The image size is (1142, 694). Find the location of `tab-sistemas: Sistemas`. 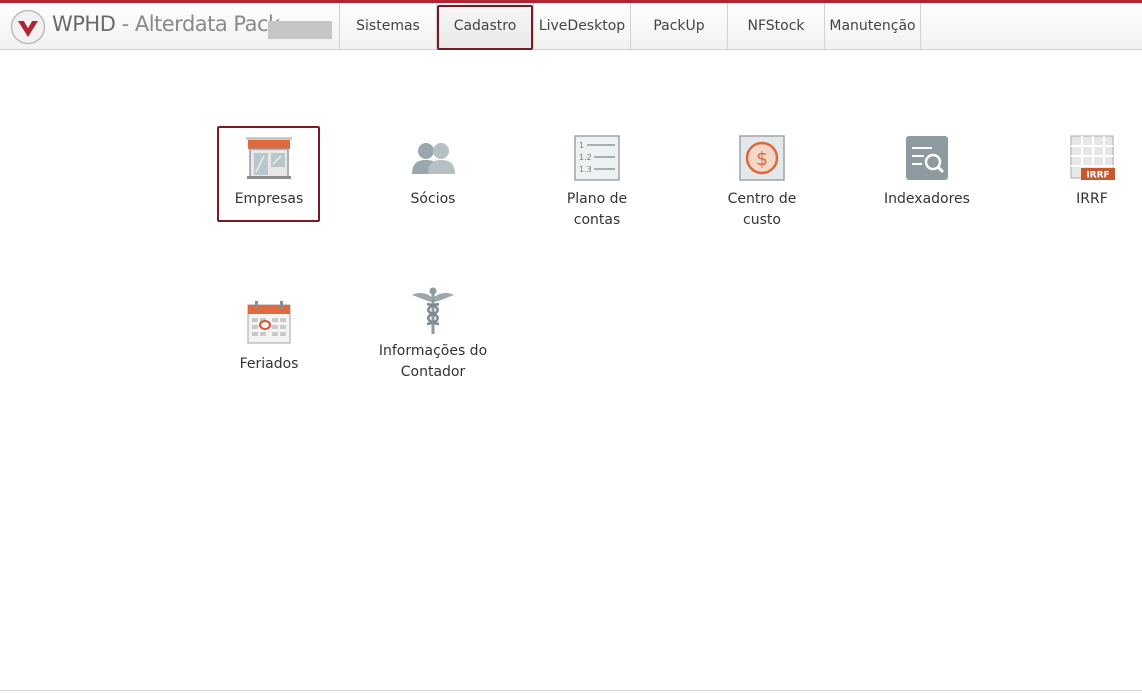

tab-sistemas: Sistemas is located at coordinates (387, 26).